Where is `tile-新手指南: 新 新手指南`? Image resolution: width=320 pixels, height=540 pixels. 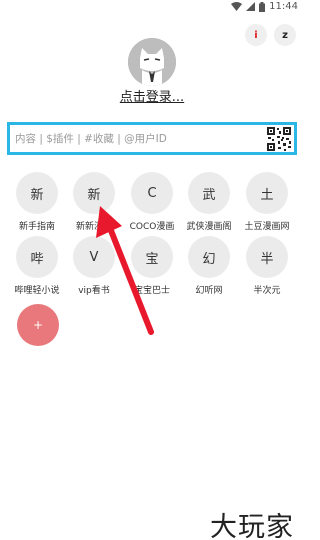 tile-新手指南: 新 新手指南 is located at coordinates (37, 207).